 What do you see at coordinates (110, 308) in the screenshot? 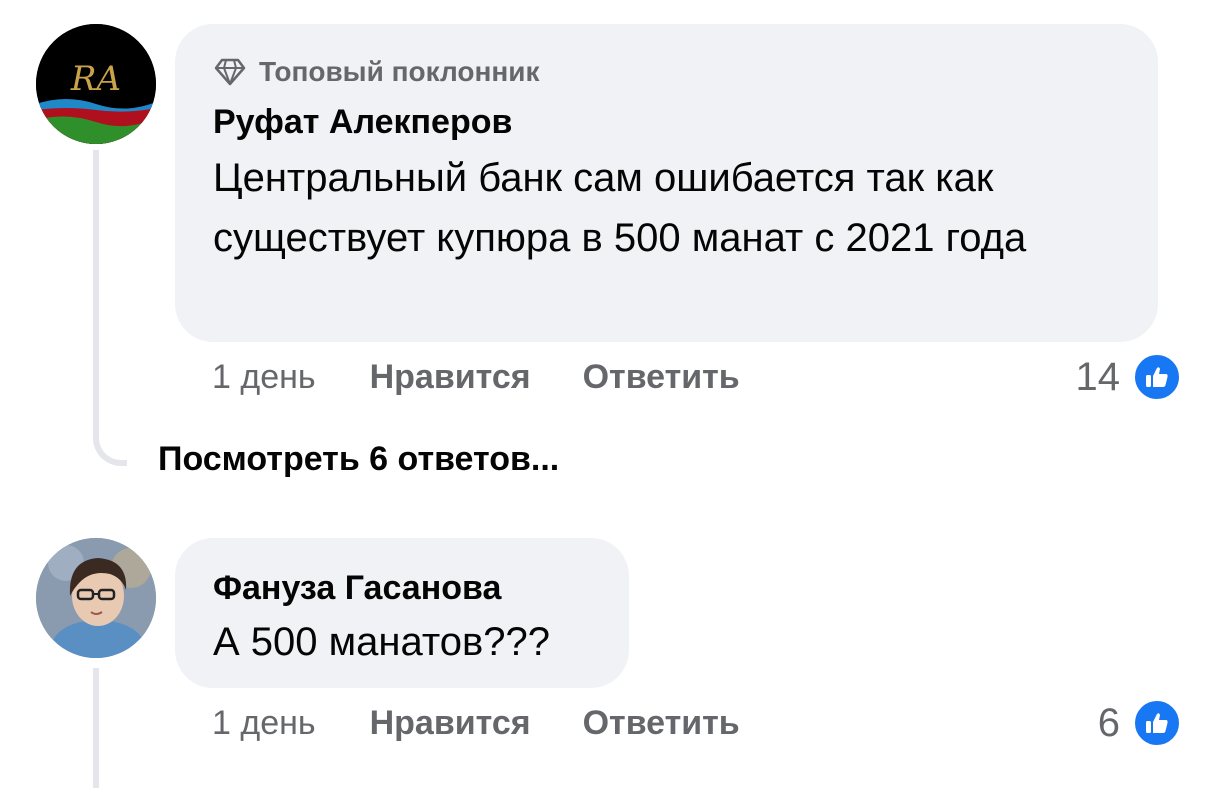
I see `thread-connector` at bounding box center [110, 308].